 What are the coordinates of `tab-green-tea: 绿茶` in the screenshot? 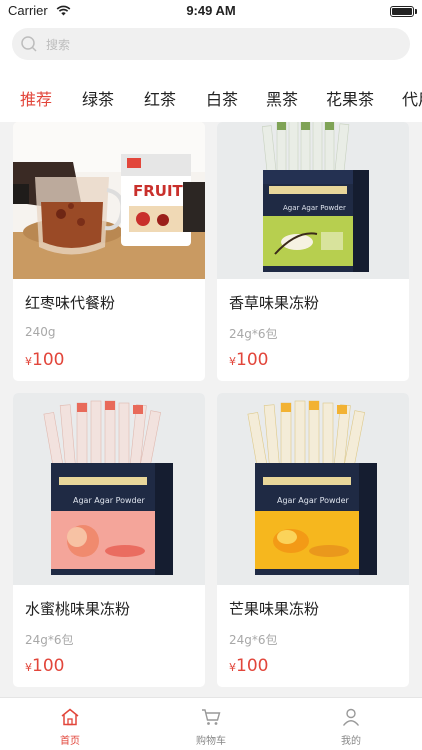 It's located at (98, 98).